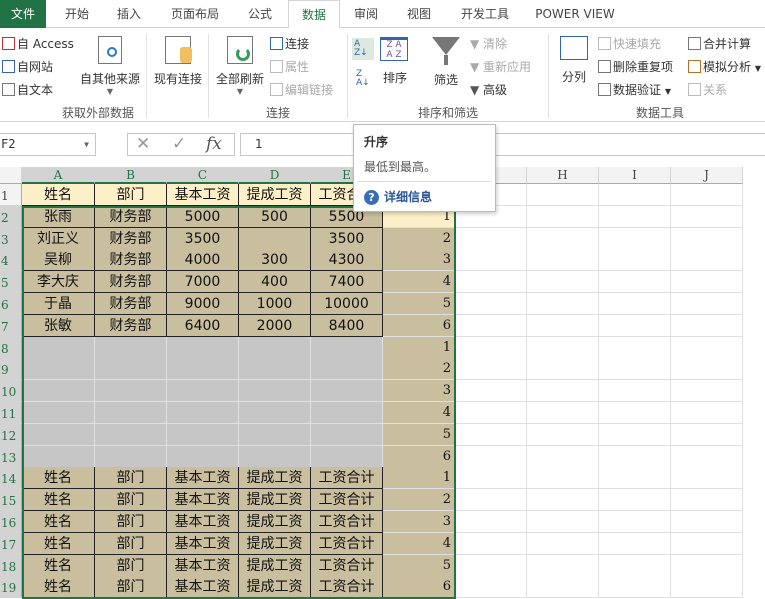  What do you see at coordinates (203, 216) in the screenshot?
I see `cell: 5000` at bounding box center [203, 216].